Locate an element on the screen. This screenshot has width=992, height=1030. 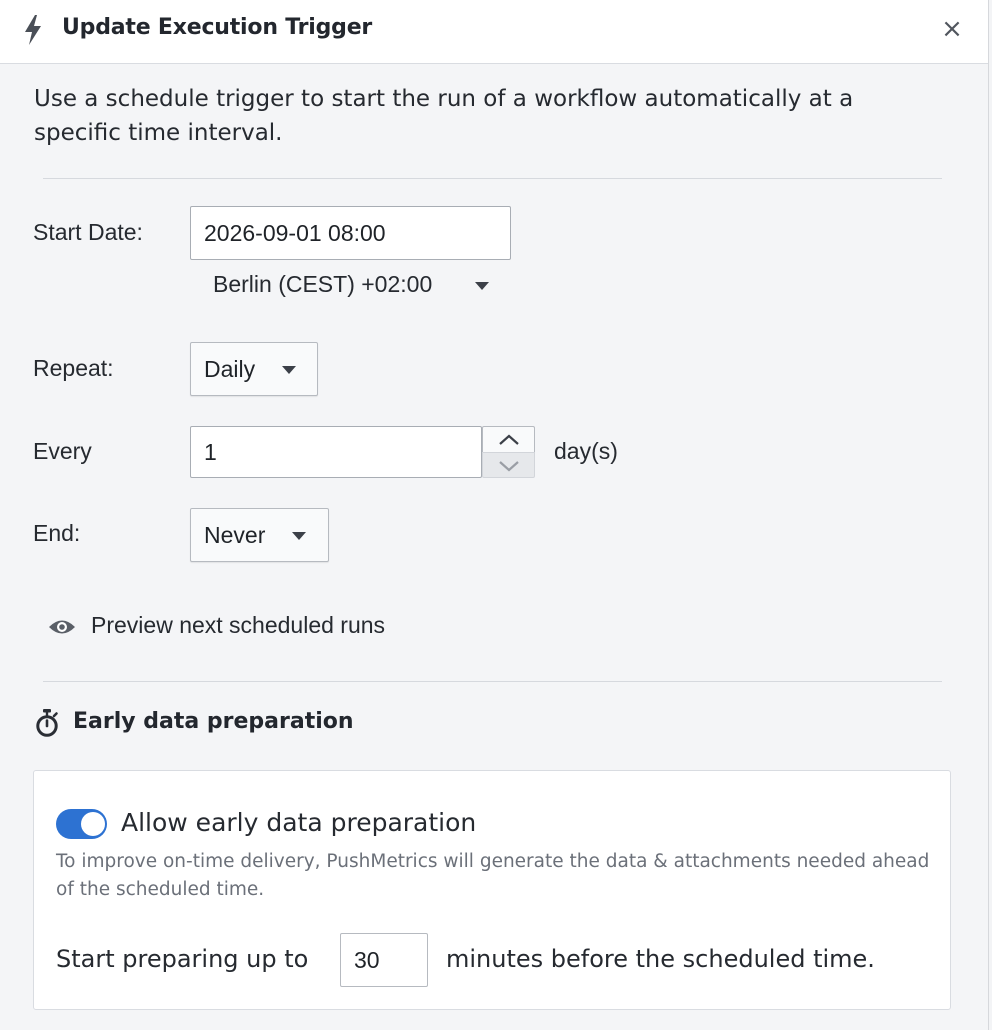
every-unit: day(s) is located at coordinates (586, 451).